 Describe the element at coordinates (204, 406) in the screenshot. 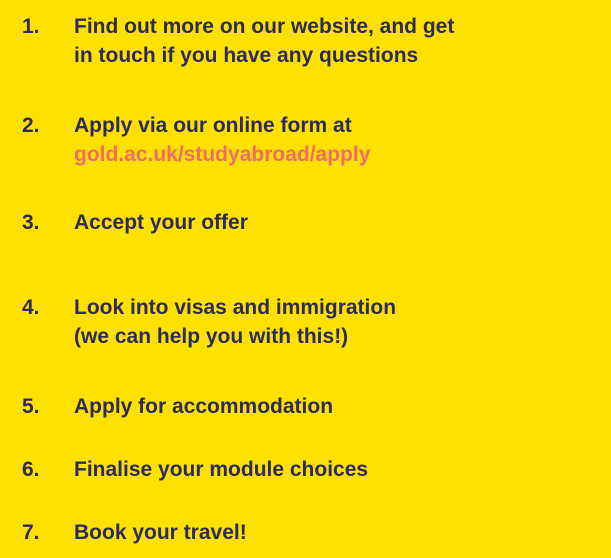

I see `step-text-line: Apply for accommodation` at that location.